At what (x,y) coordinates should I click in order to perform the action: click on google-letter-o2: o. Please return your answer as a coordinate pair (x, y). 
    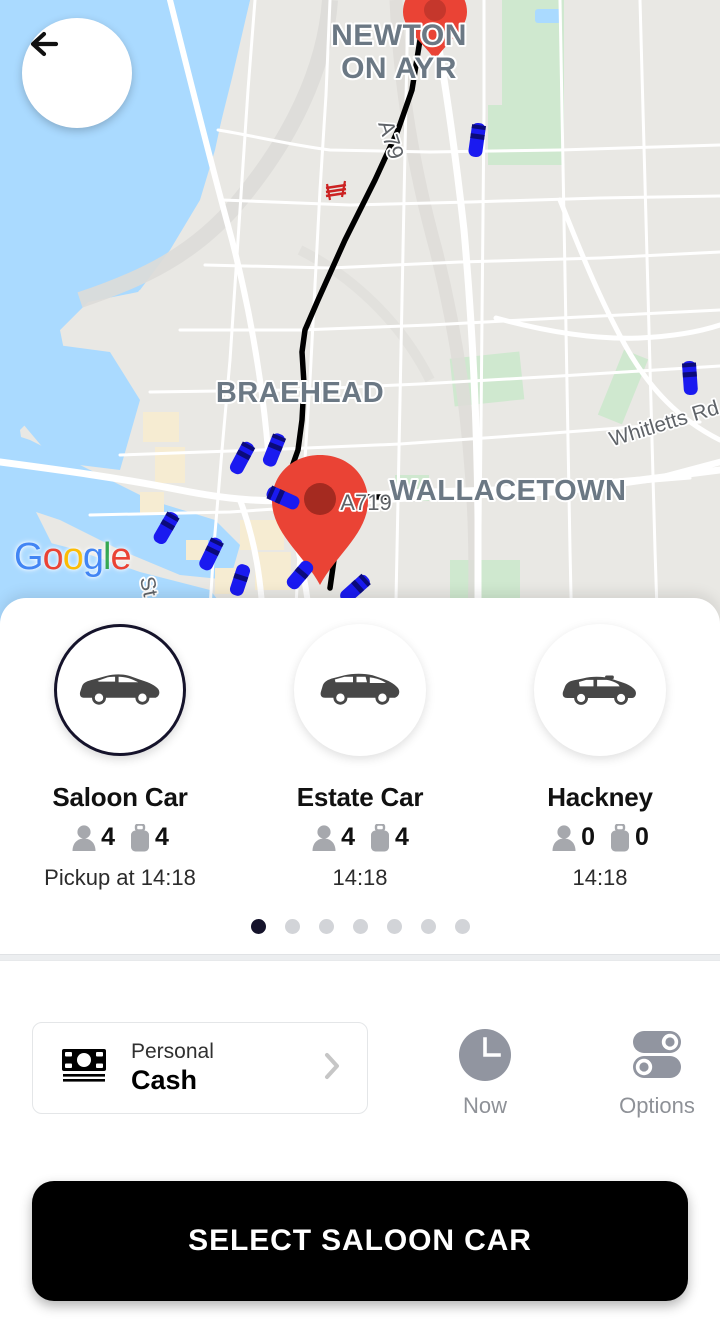
    Looking at the image, I should click on (73, 557).